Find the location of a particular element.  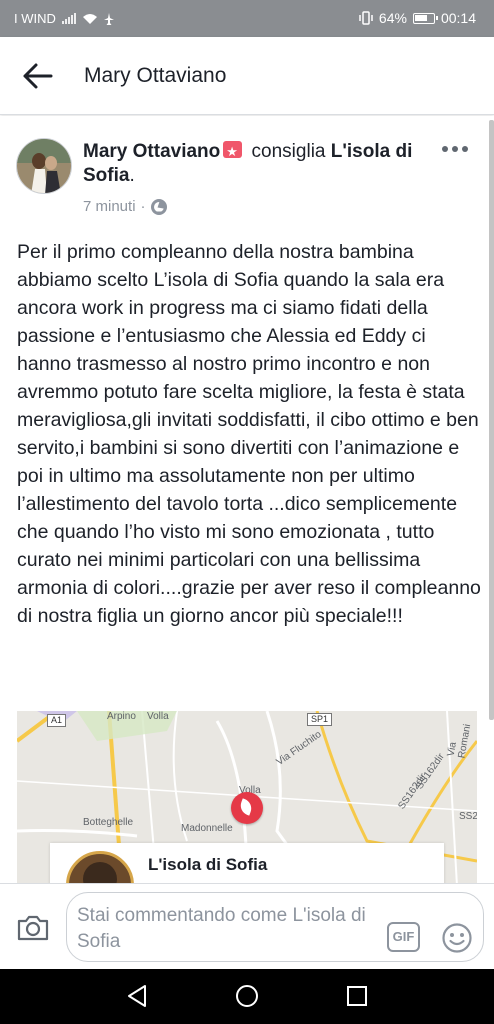

signal-icon is located at coordinates (68, 18).